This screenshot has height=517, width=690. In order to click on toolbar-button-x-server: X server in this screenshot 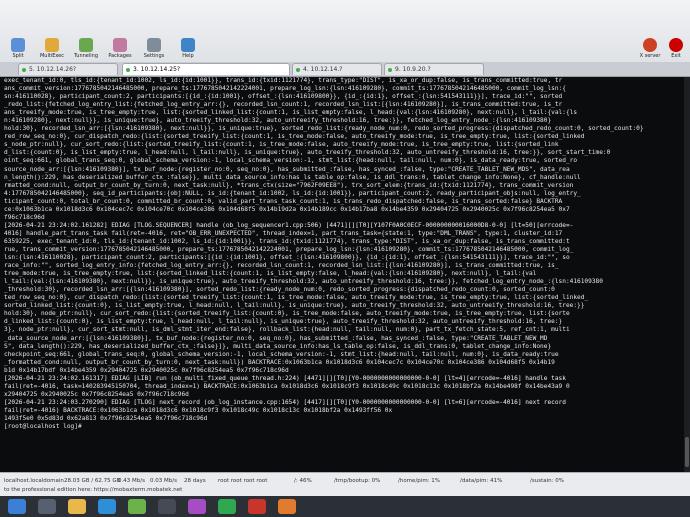, I will do `click(650, 48)`.